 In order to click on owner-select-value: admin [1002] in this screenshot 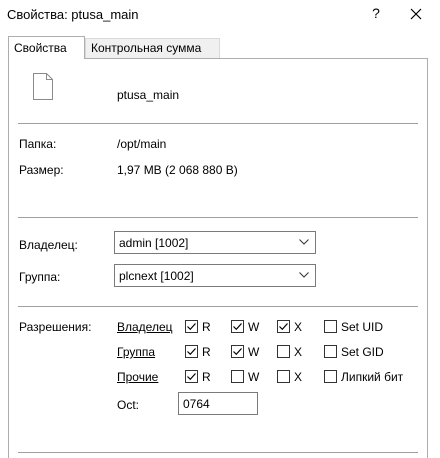, I will do `click(154, 243)`.